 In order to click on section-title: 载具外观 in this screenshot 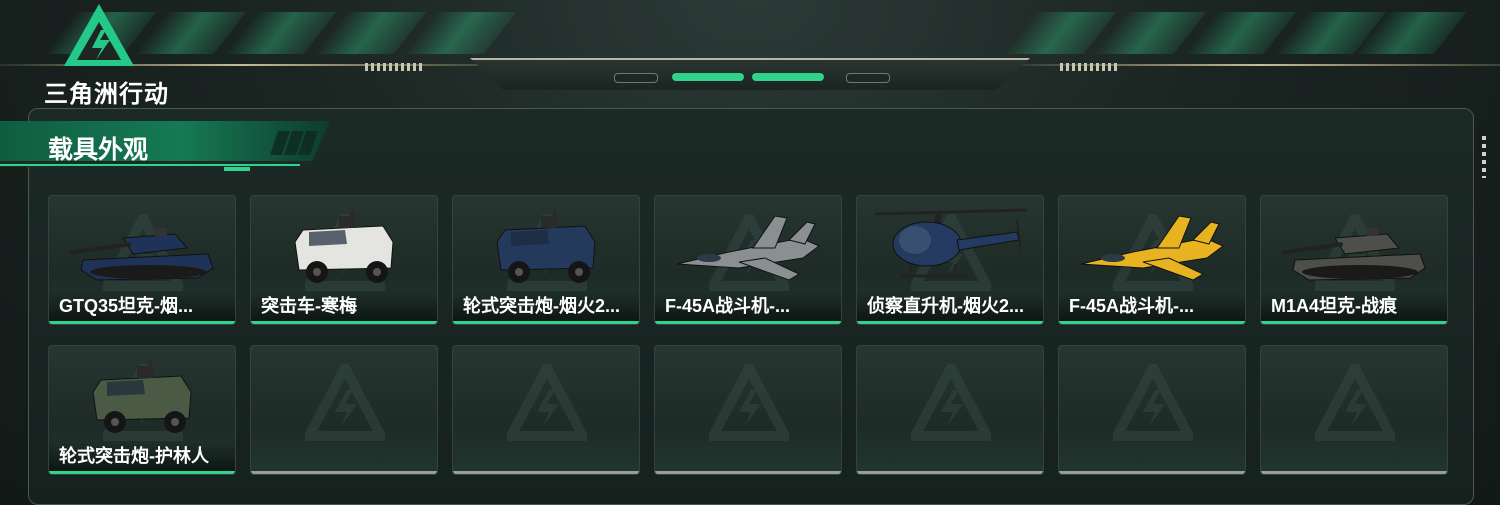, I will do `click(98, 150)`.